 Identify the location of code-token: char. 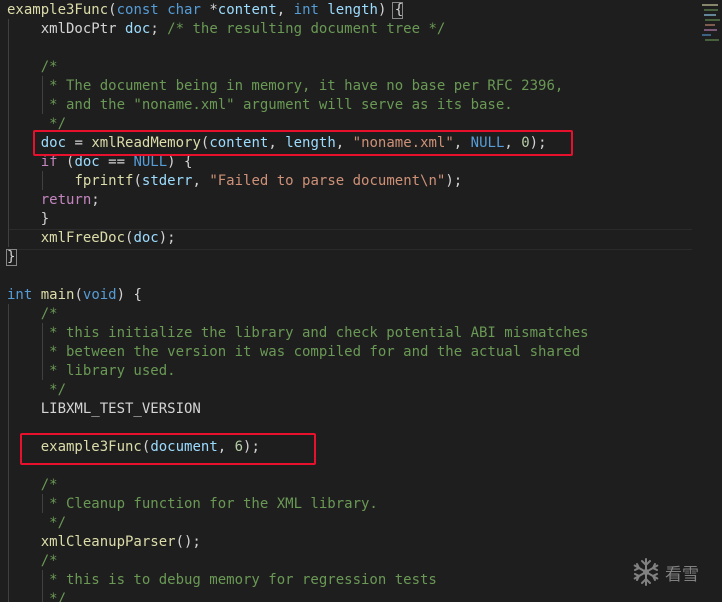
(184, 10).